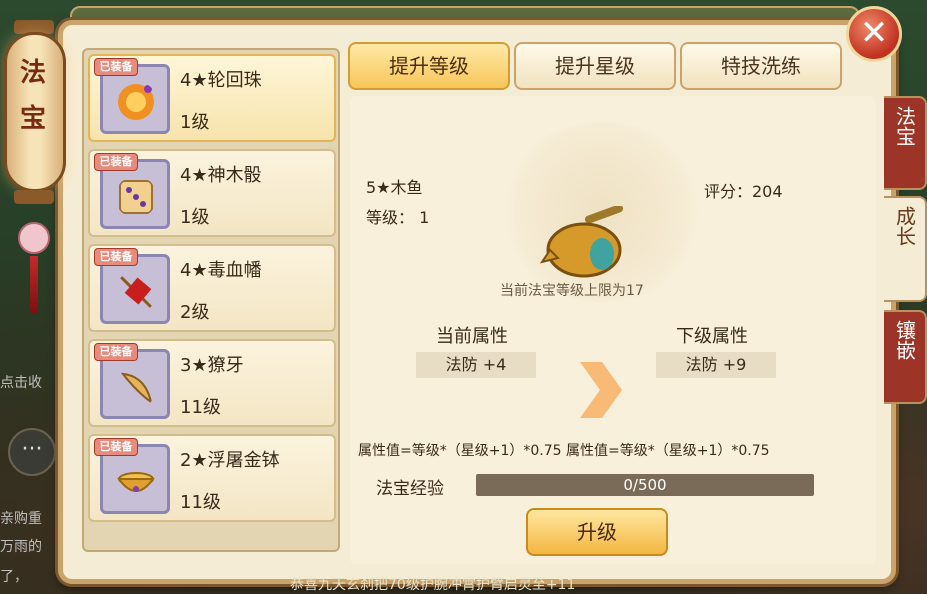 This screenshot has height=594, width=927. Describe the element at coordinates (743, 191) in the screenshot. I see `treasure-score: 评分：204` at that location.